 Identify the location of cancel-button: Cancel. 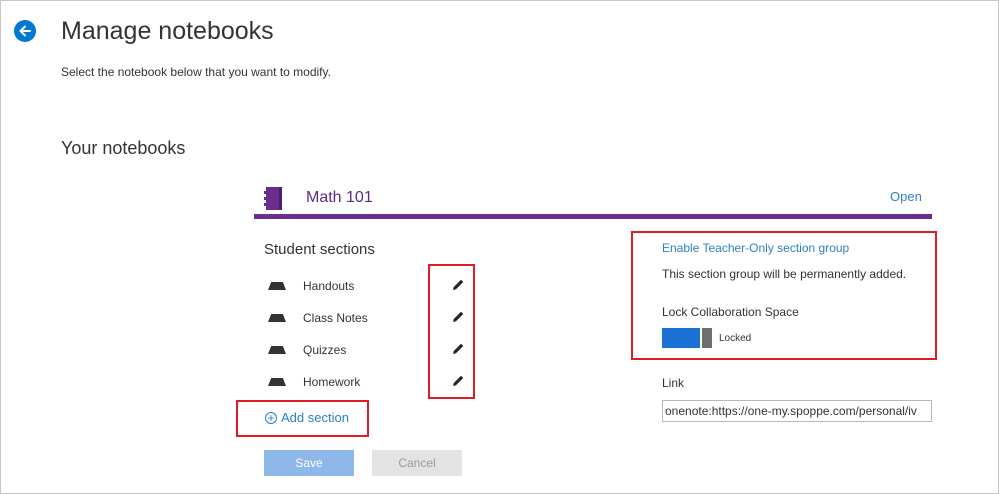
(417, 463).